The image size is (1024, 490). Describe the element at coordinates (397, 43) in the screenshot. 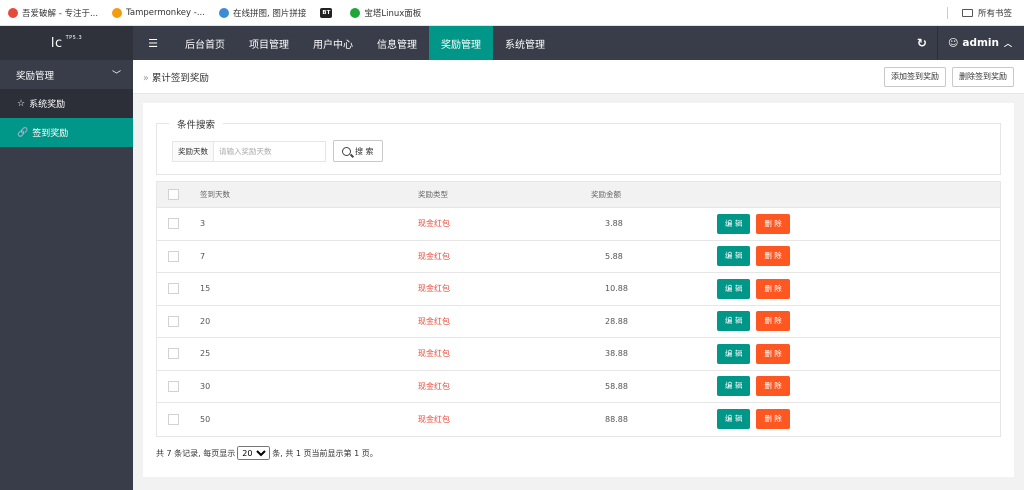

I see `nav-info: 信息管理` at that location.